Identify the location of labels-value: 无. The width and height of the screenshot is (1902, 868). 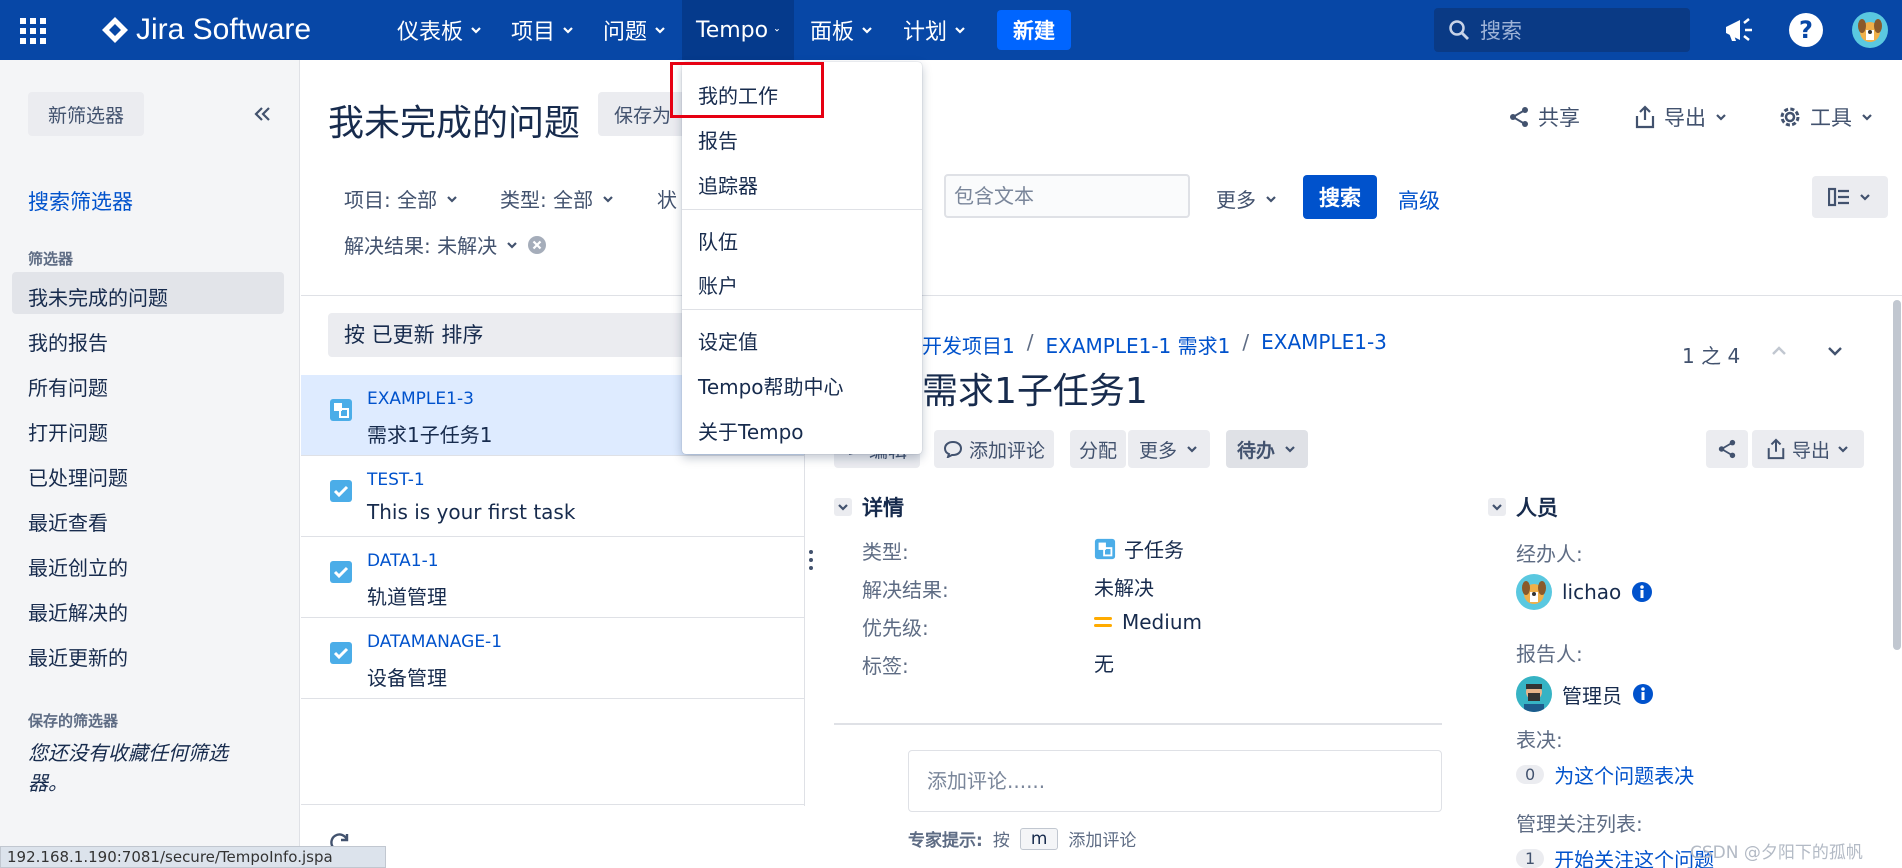
(1104, 664).